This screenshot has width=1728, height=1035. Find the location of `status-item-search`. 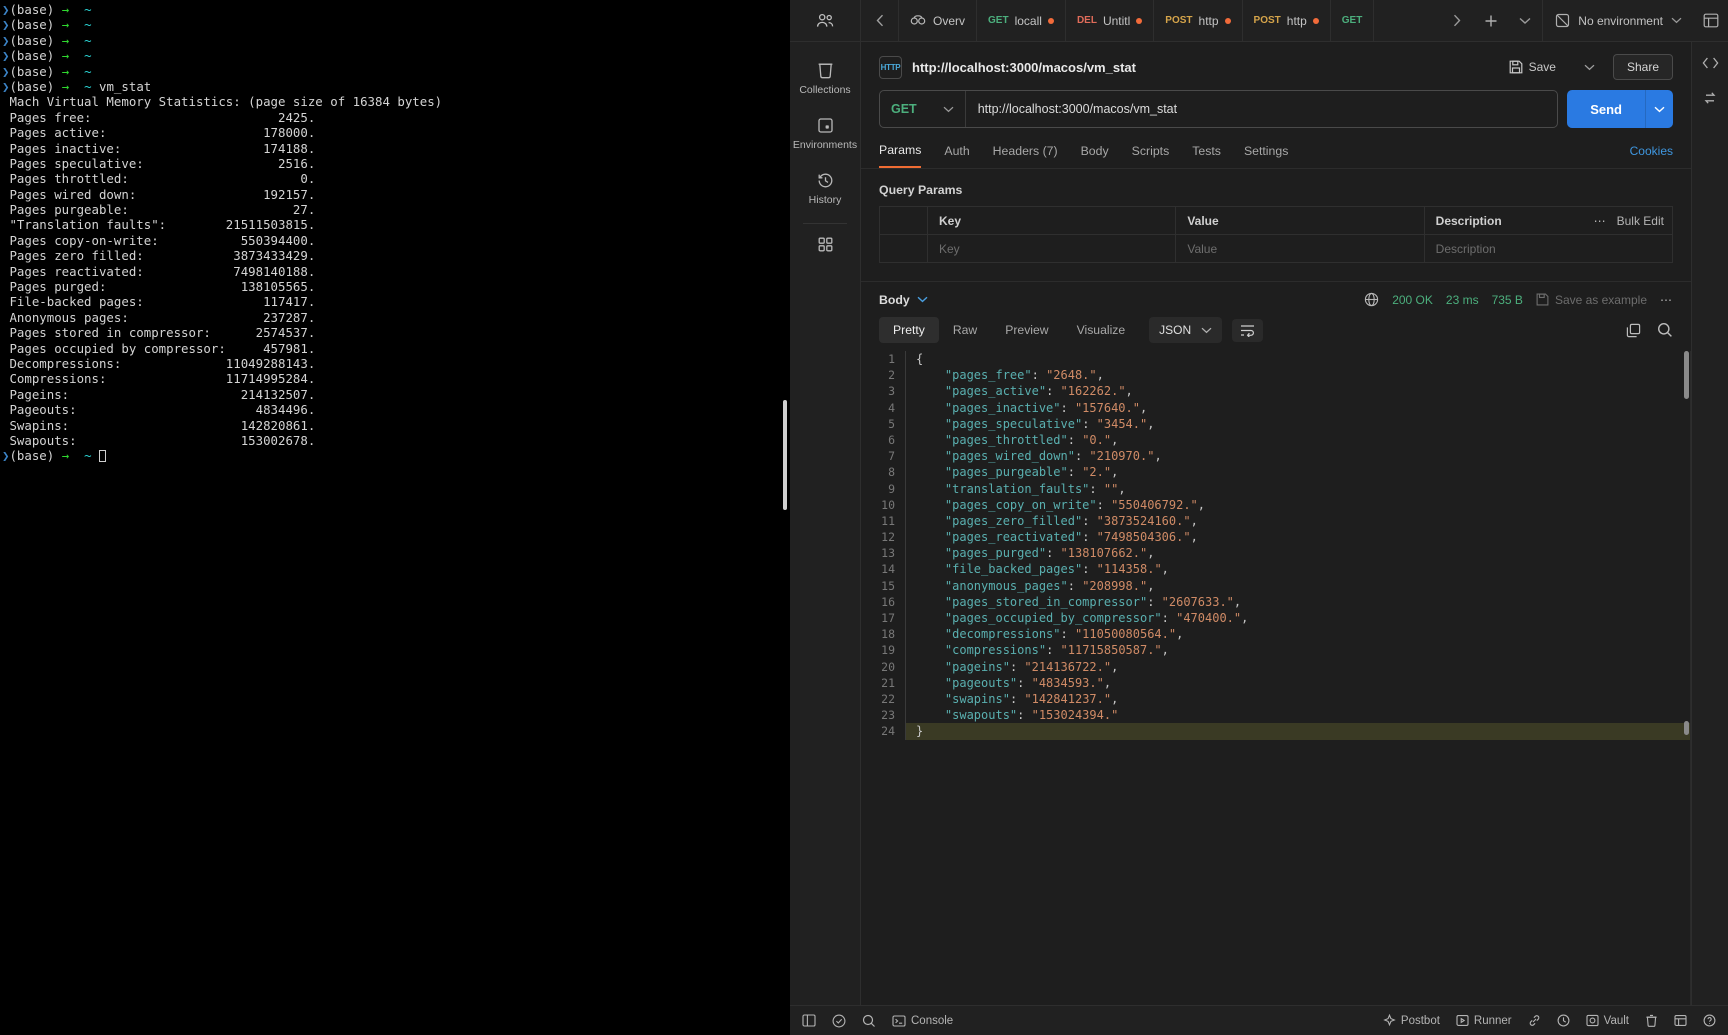

status-item-search is located at coordinates (869, 1021).